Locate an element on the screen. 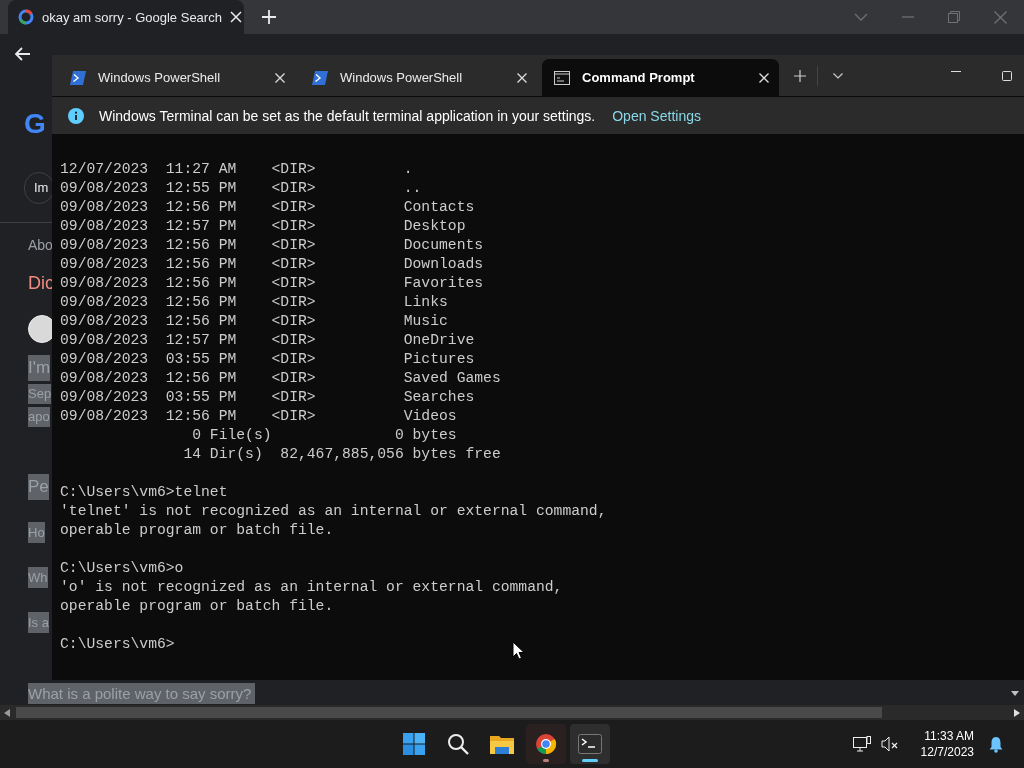 The height and width of the screenshot is (768, 1024). mouse-pointer-icon is located at coordinates (518, 650).